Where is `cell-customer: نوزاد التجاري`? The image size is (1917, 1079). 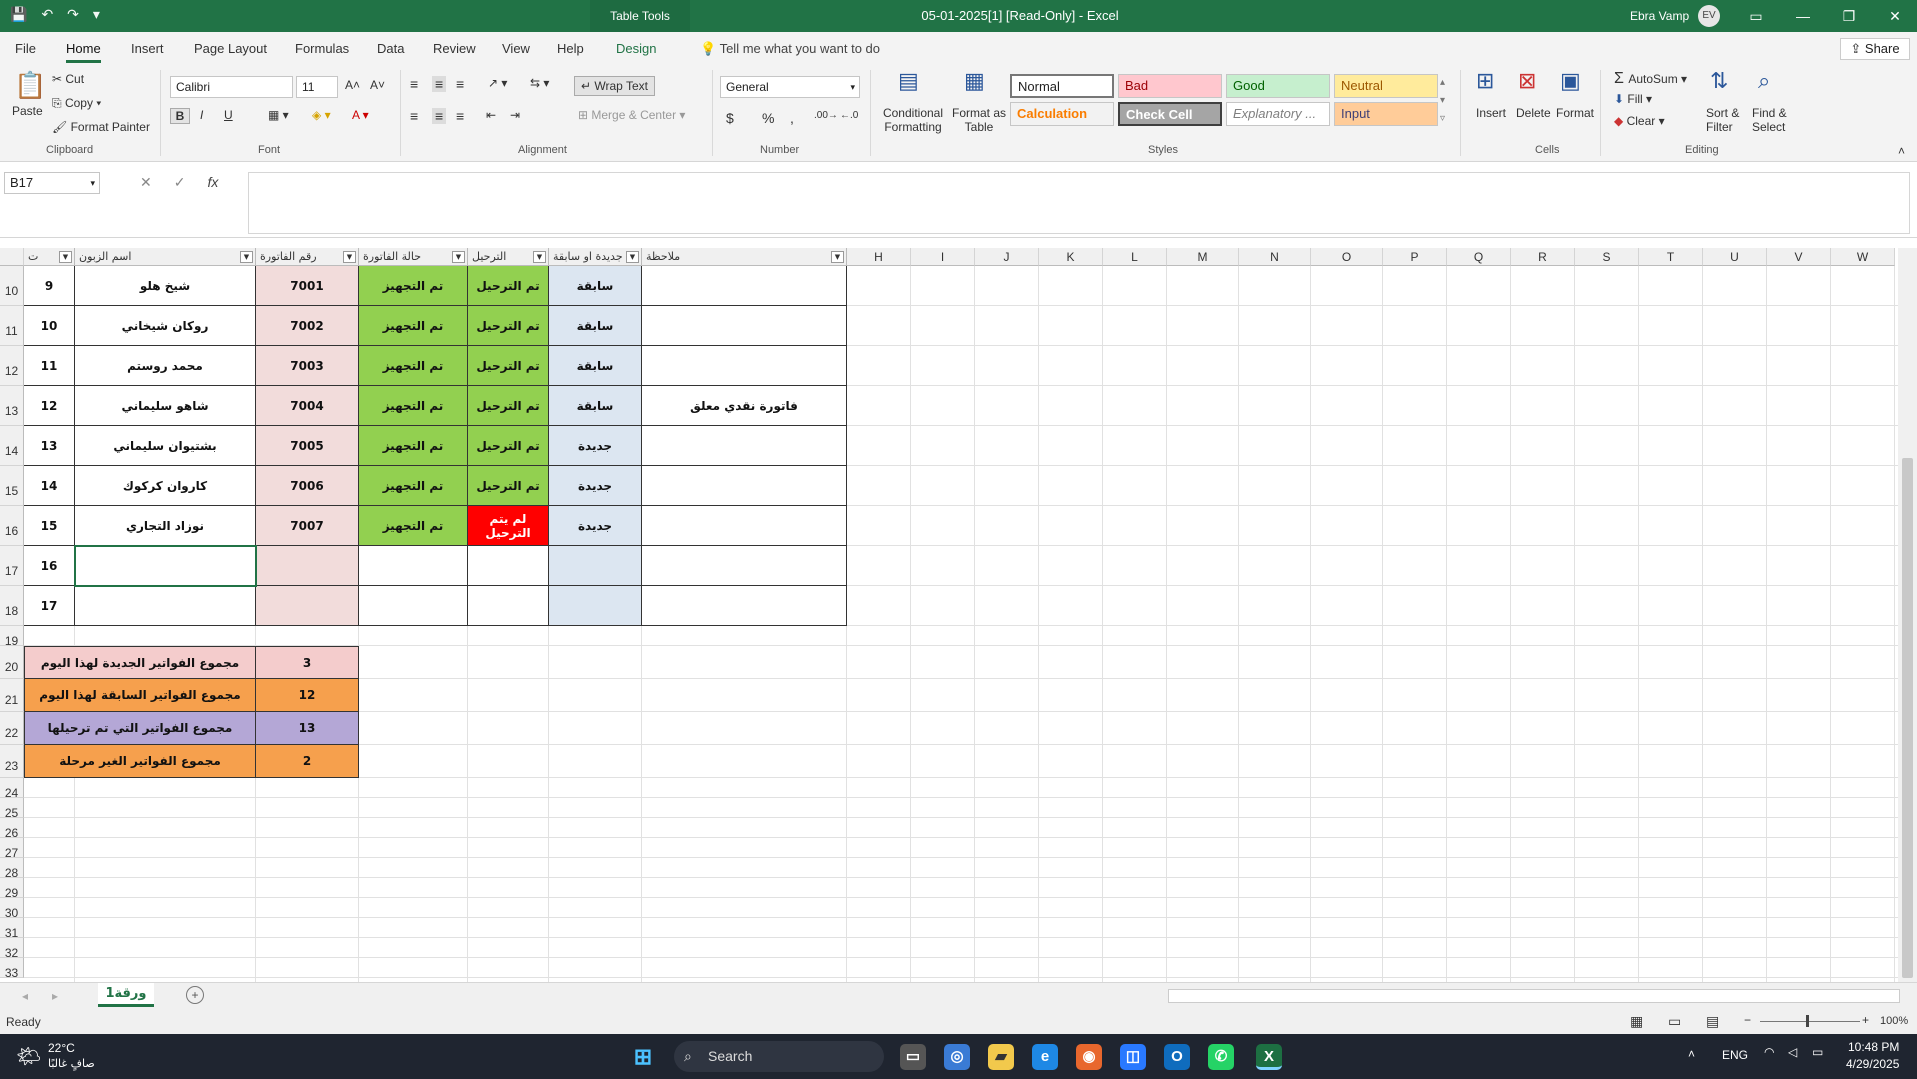
cell-customer: نوزاد التجاري is located at coordinates (165, 526).